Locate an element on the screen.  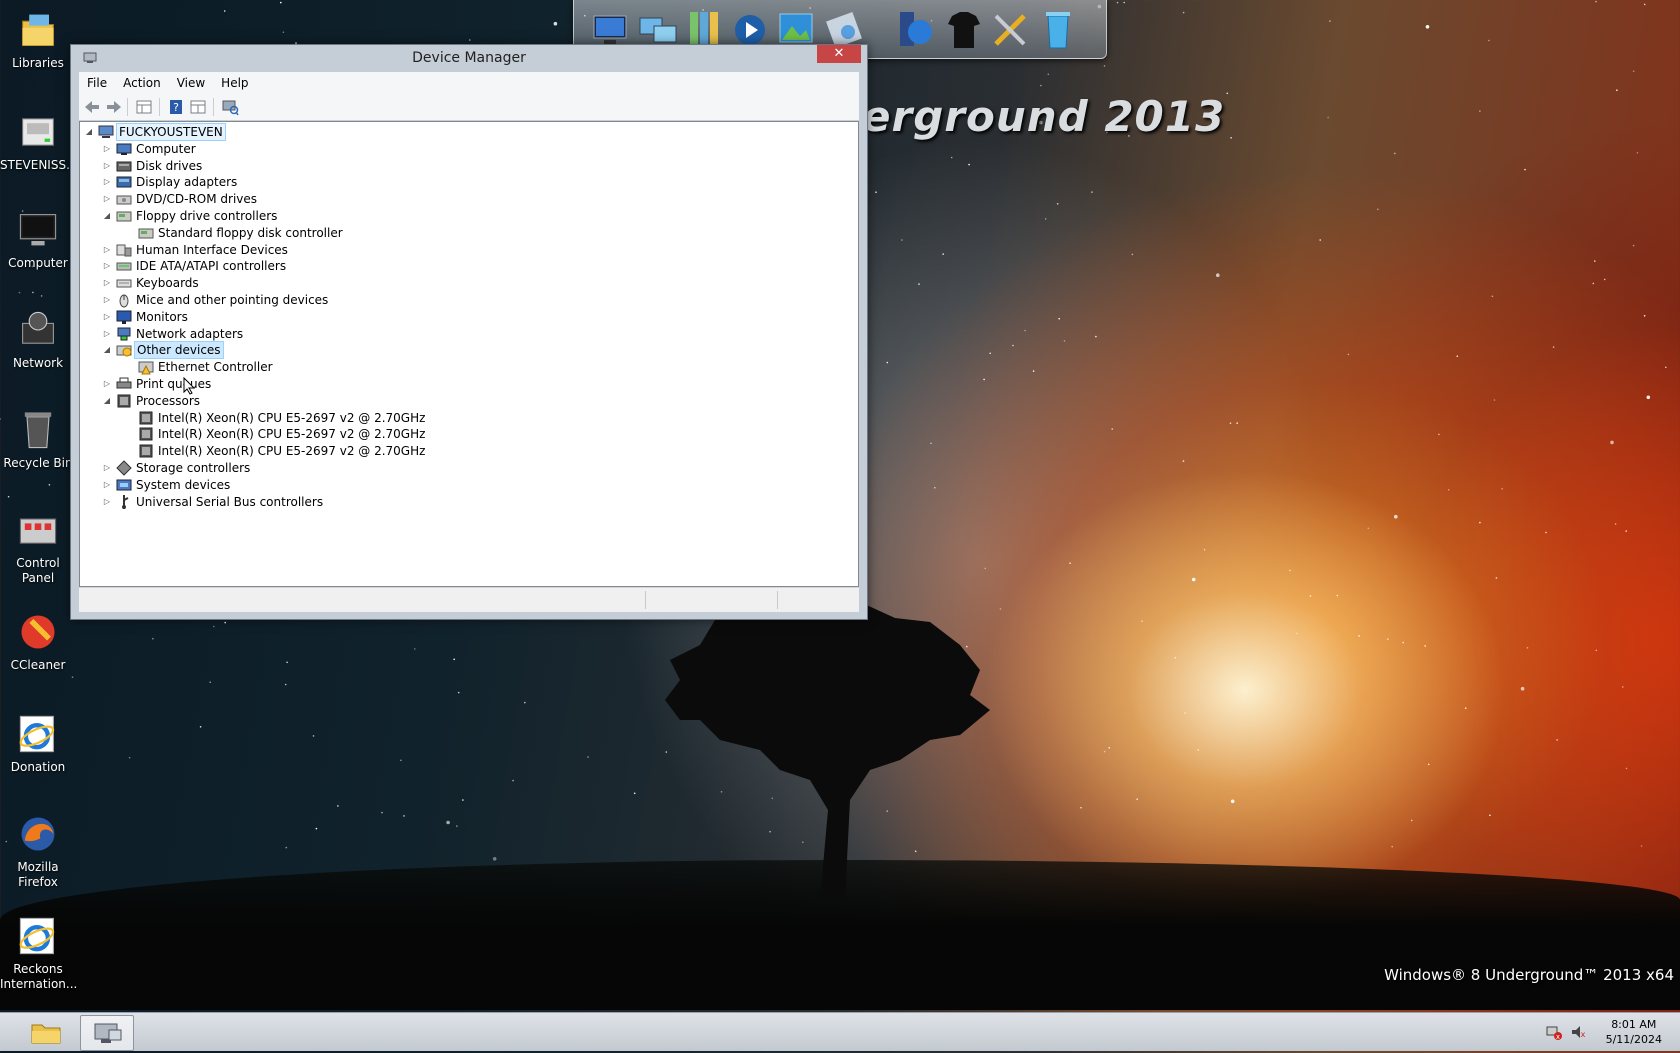
tree-item-label: Print queues is located at coordinates (174, 384).